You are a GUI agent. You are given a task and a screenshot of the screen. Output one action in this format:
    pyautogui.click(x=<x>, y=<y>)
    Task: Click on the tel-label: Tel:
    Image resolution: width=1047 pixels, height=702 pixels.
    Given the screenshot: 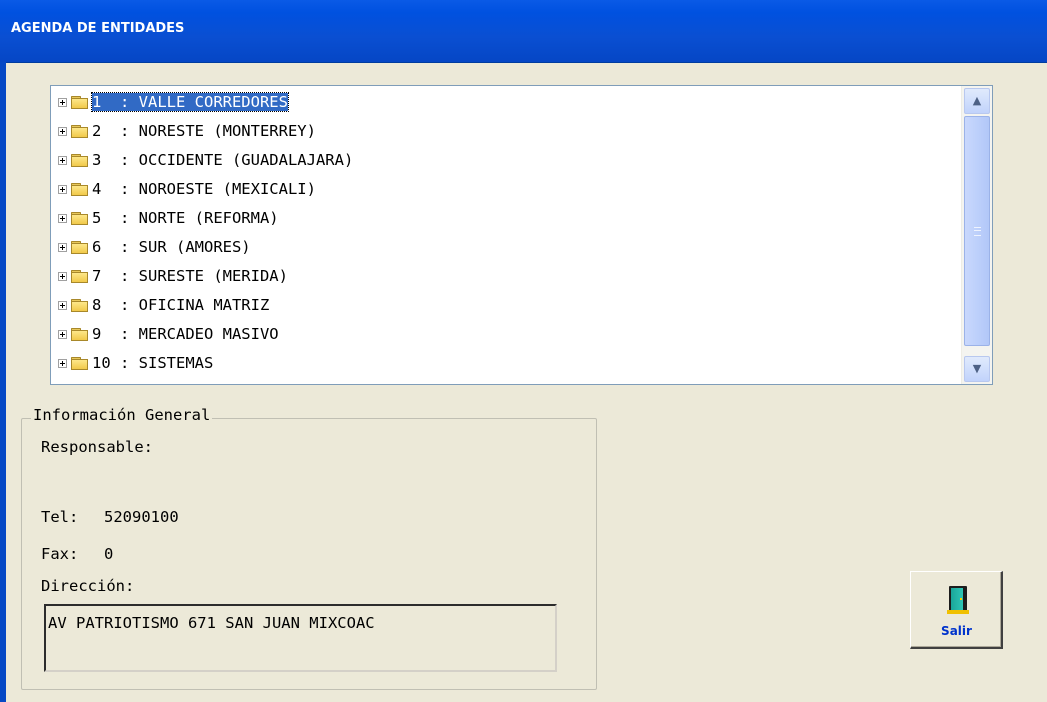 What is the action you would take?
    pyautogui.click(x=60, y=517)
    